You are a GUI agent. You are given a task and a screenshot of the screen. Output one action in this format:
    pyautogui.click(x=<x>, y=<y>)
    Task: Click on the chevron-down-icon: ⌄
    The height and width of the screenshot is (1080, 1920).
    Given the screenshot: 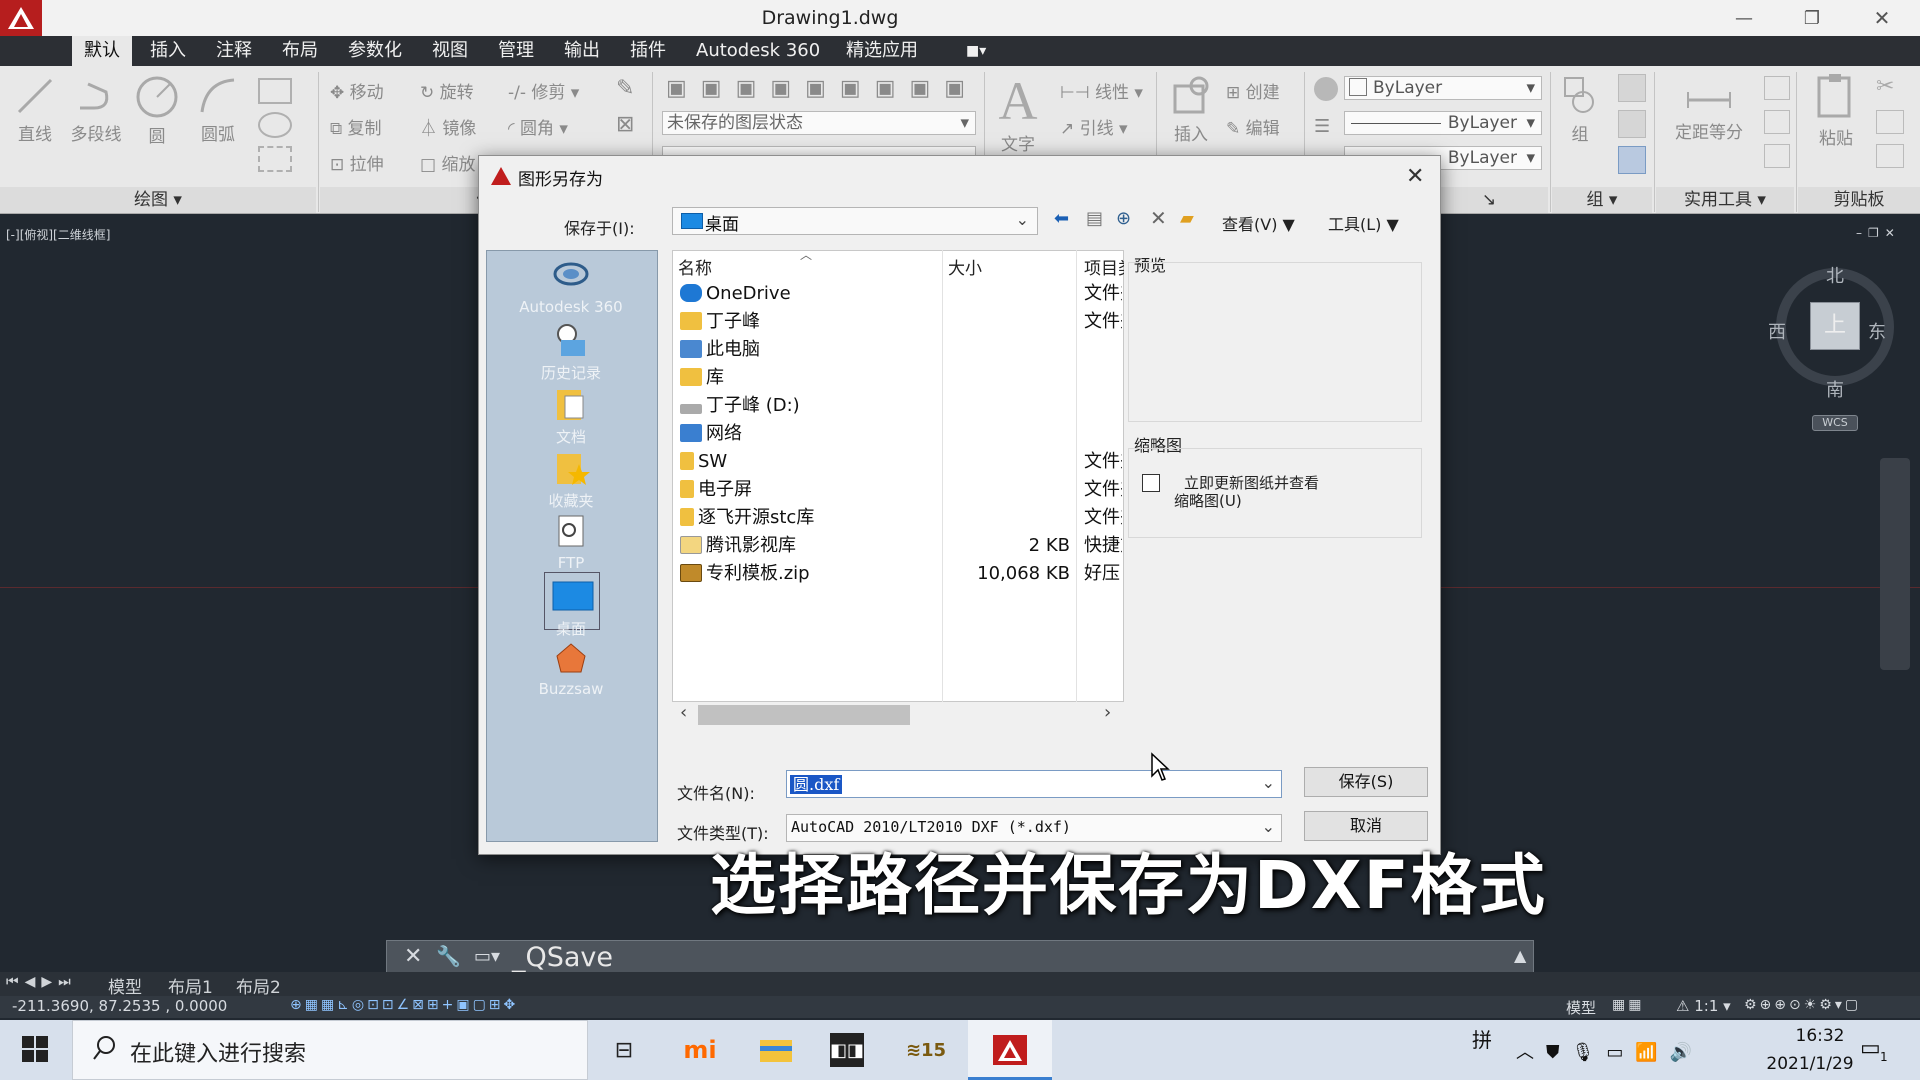 What is the action you would take?
    pyautogui.click(x=1268, y=782)
    